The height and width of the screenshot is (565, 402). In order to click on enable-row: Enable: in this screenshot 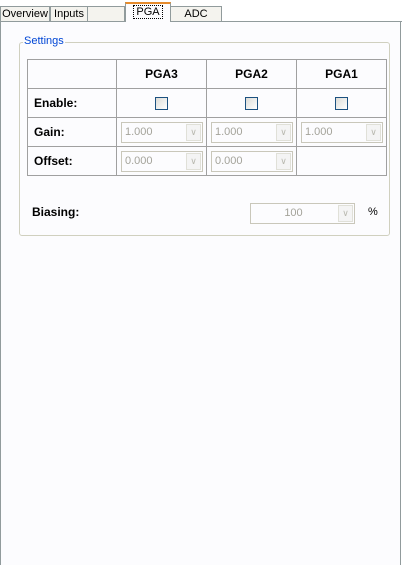, I will do `click(207, 103)`.